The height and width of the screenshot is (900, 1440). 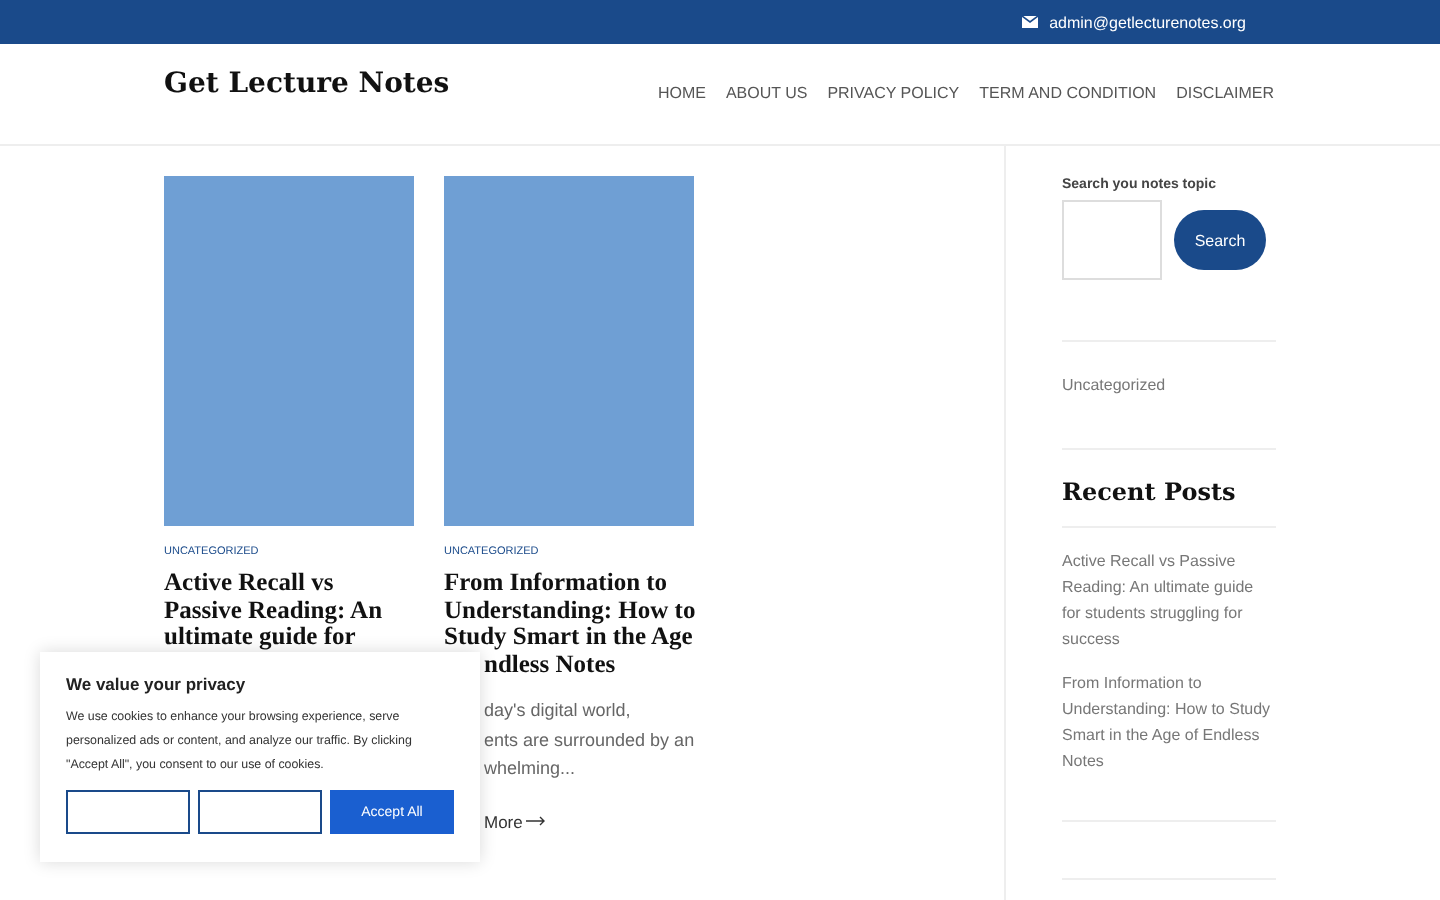 What do you see at coordinates (536, 821) in the screenshot?
I see `arrow-icon` at bounding box center [536, 821].